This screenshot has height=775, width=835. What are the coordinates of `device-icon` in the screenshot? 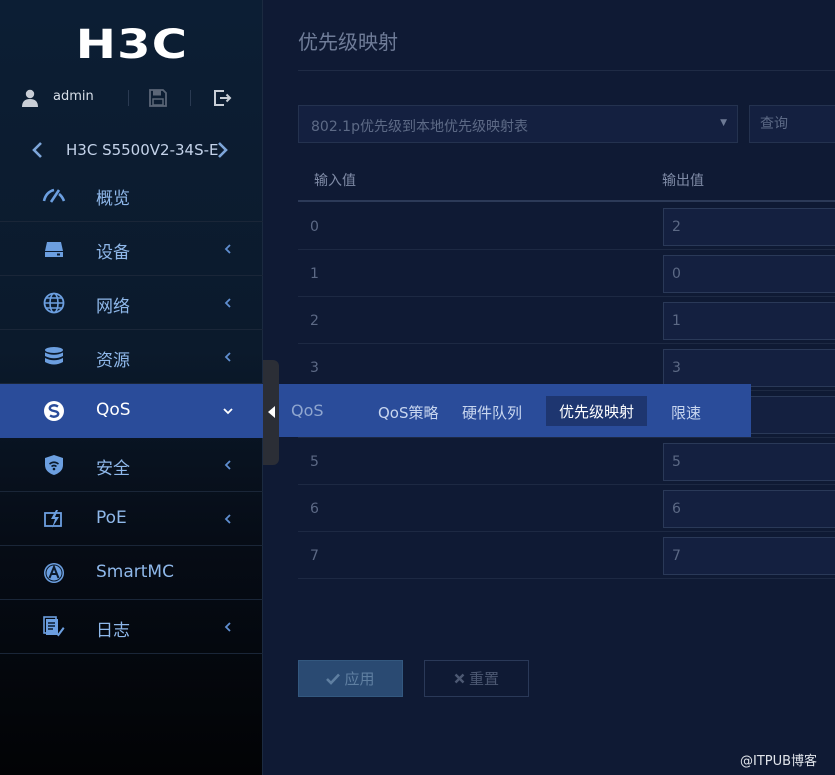 It's located at (54, 249).